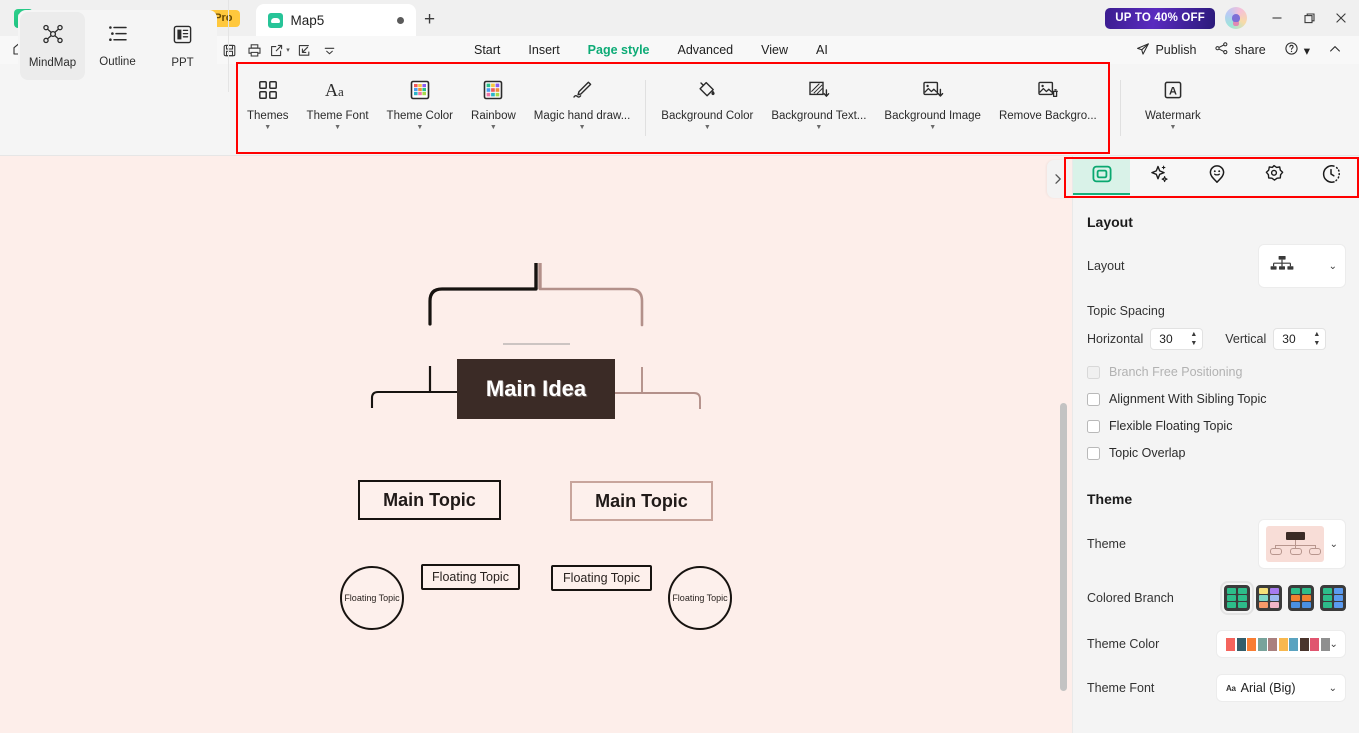  Describe the element at coordinates (1188, 399) in the screenshot. I see `checkbox-alignment-with-sibling-topic-label: Alignment With Sibling Topic` at that location.